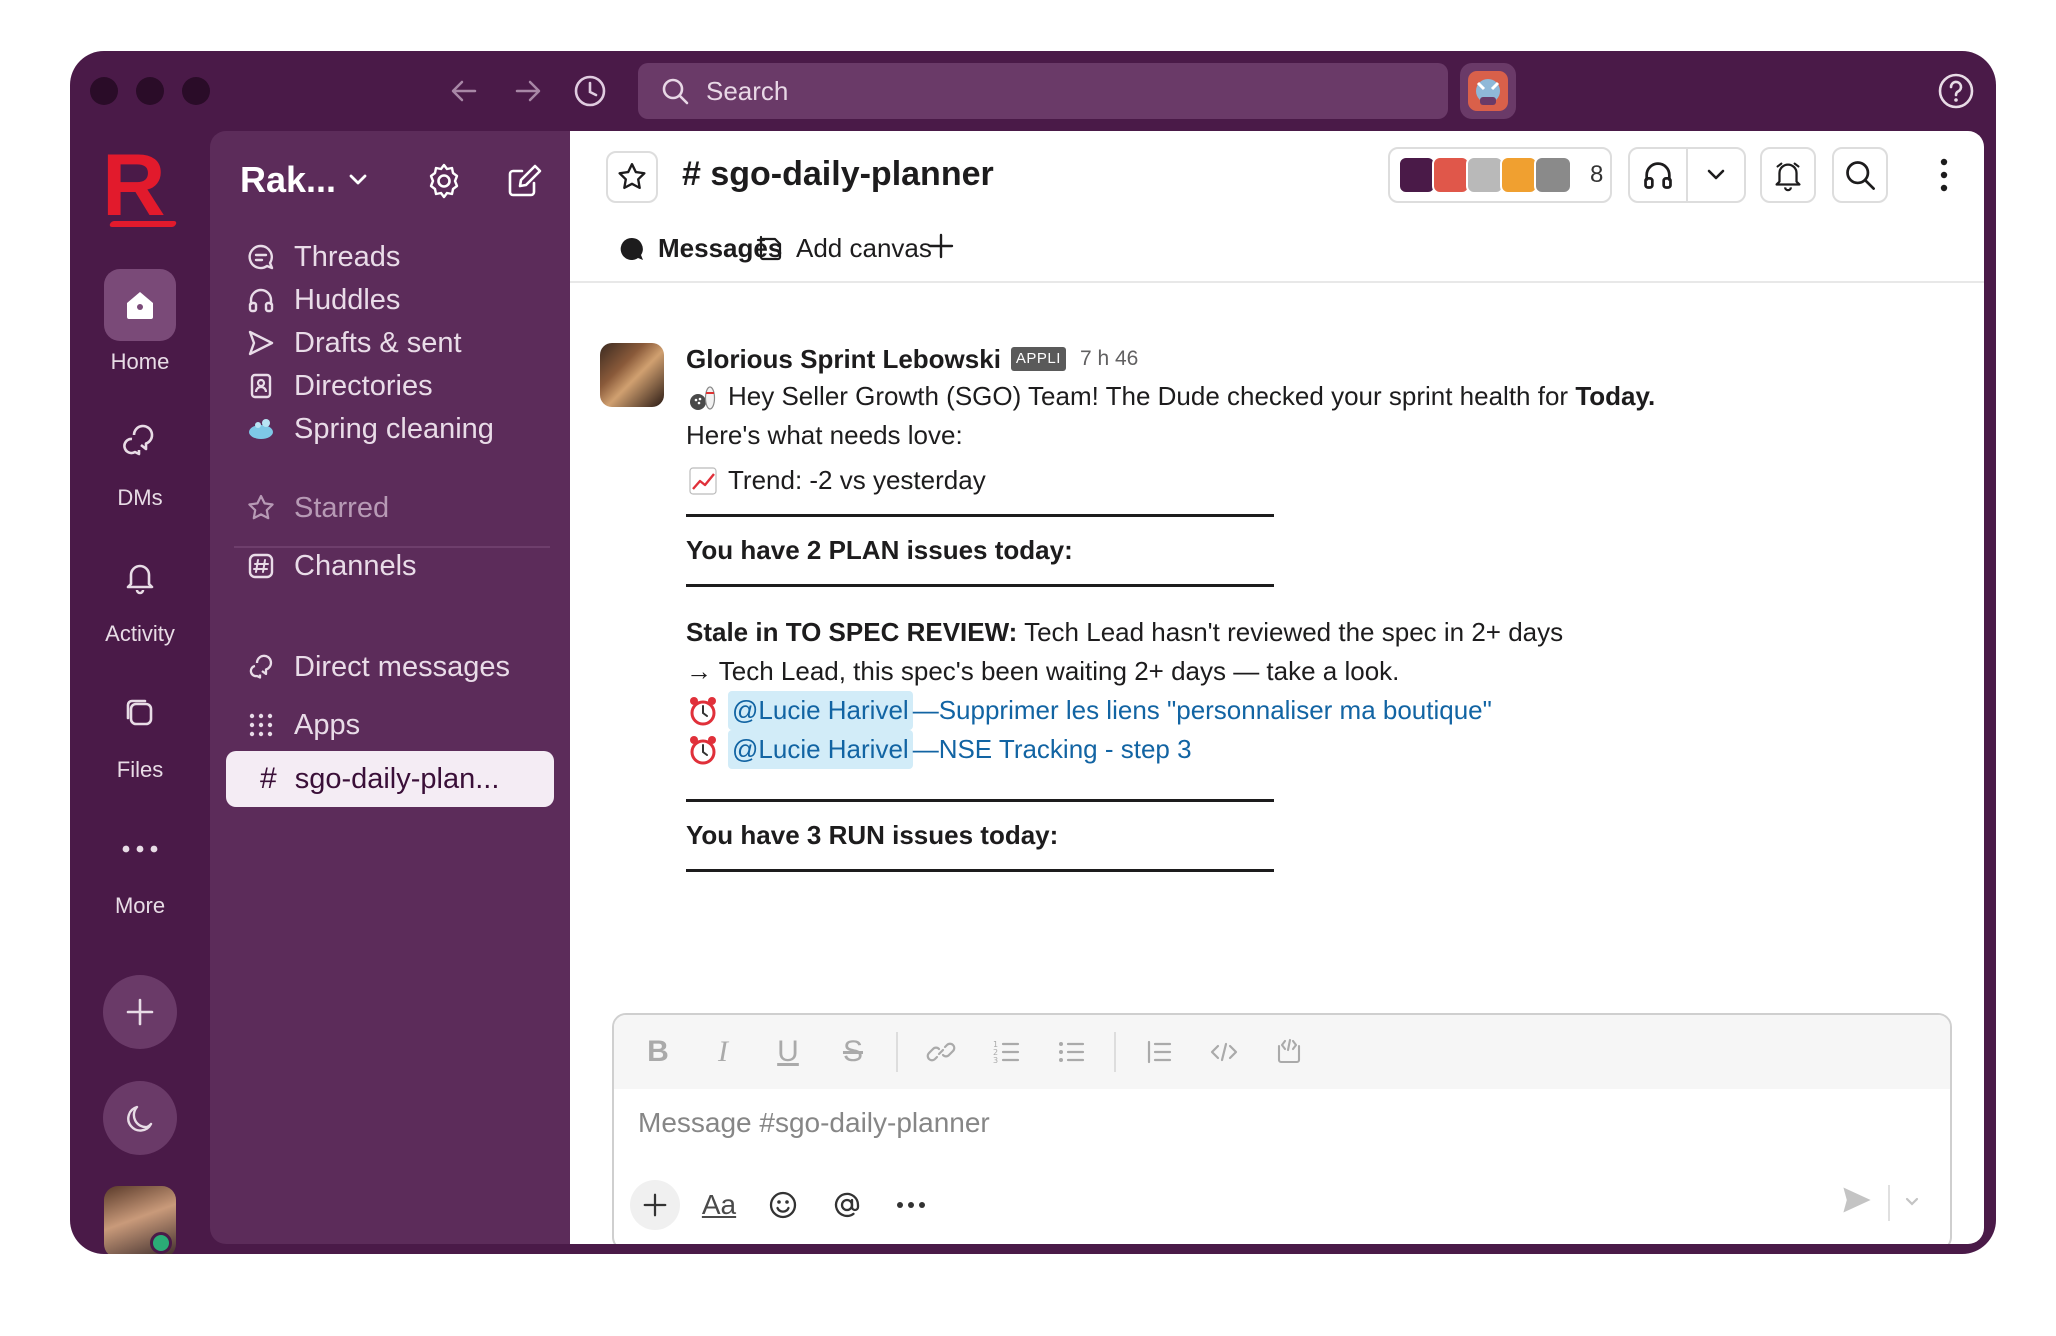  I want to click on sidebar-item-drafts: Drafts & sent, so click(353, 343).